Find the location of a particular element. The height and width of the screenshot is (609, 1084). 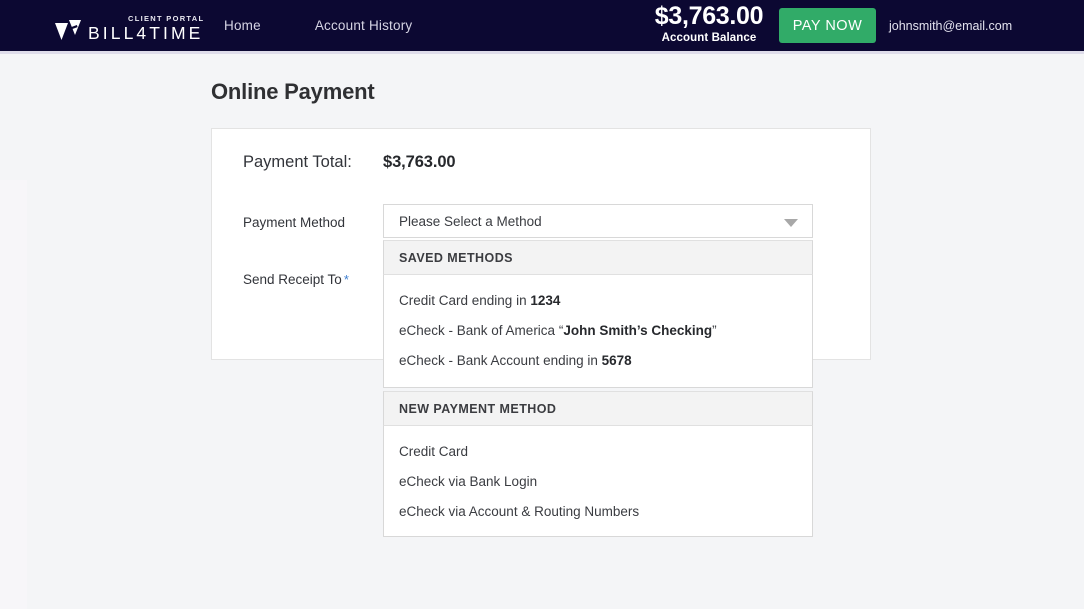

dropdown-item-saved-credit-card: Credit Card ending in 1234 is located at coordinates (598, 300).